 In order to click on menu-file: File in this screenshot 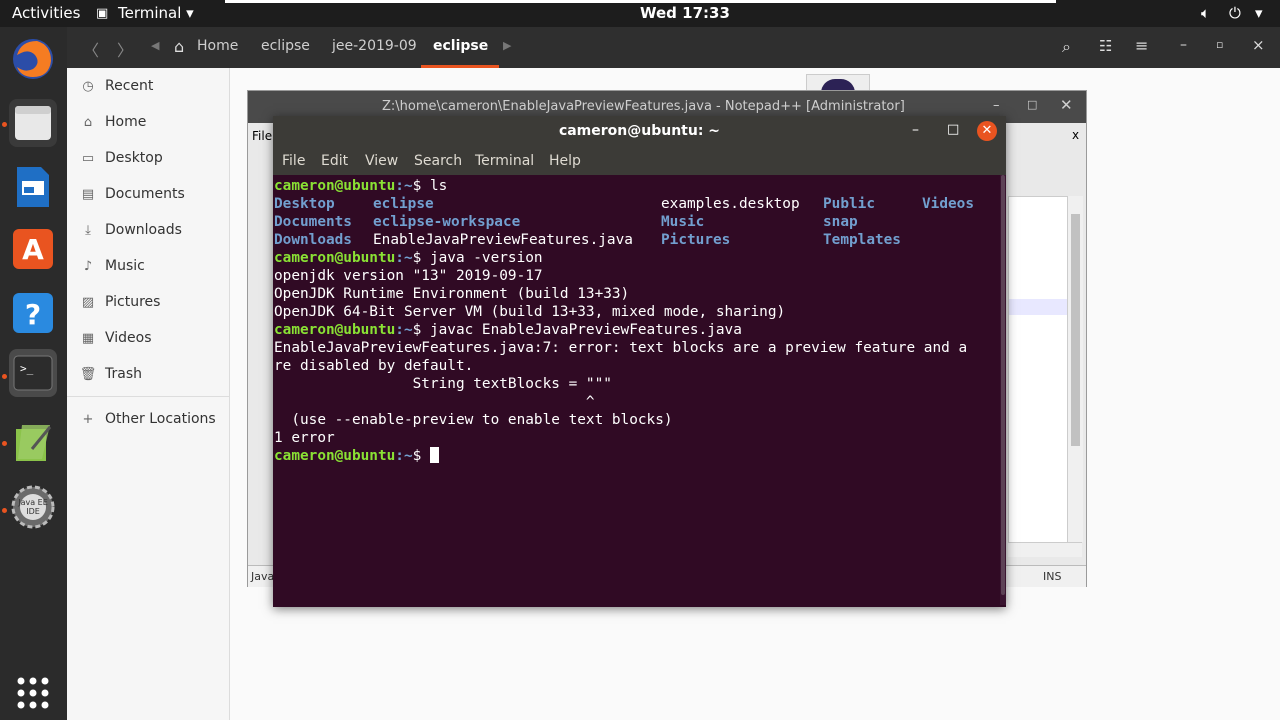, I will do `click(293, 161)`.